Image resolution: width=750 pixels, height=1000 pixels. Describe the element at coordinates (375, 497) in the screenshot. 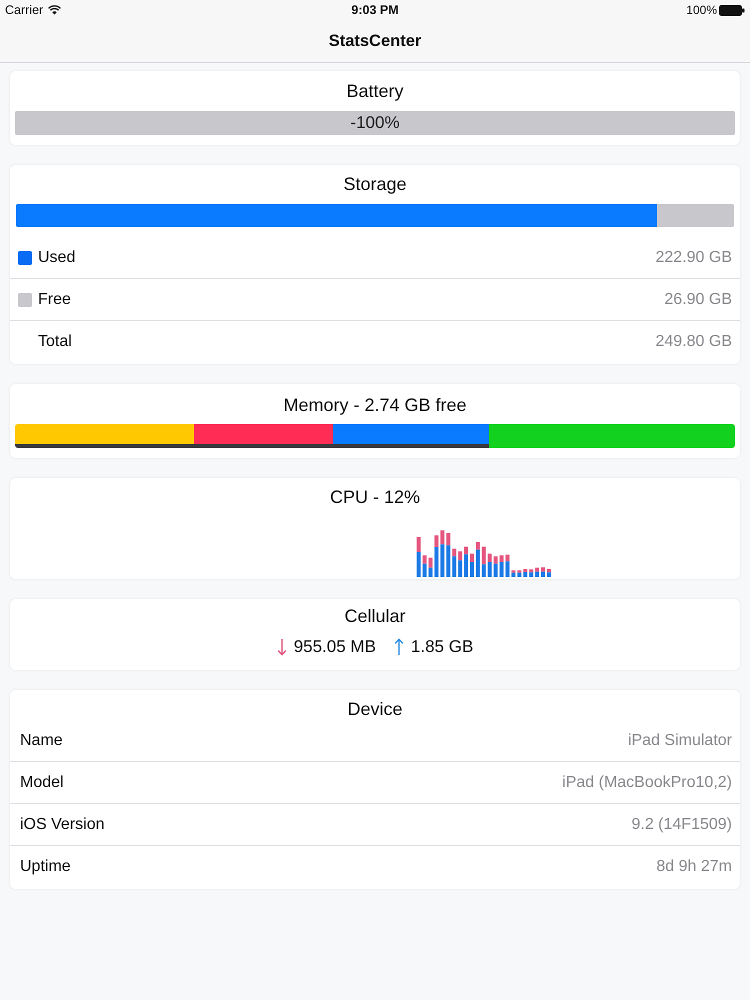

I see `section-title: CPU - 12%` at that location.